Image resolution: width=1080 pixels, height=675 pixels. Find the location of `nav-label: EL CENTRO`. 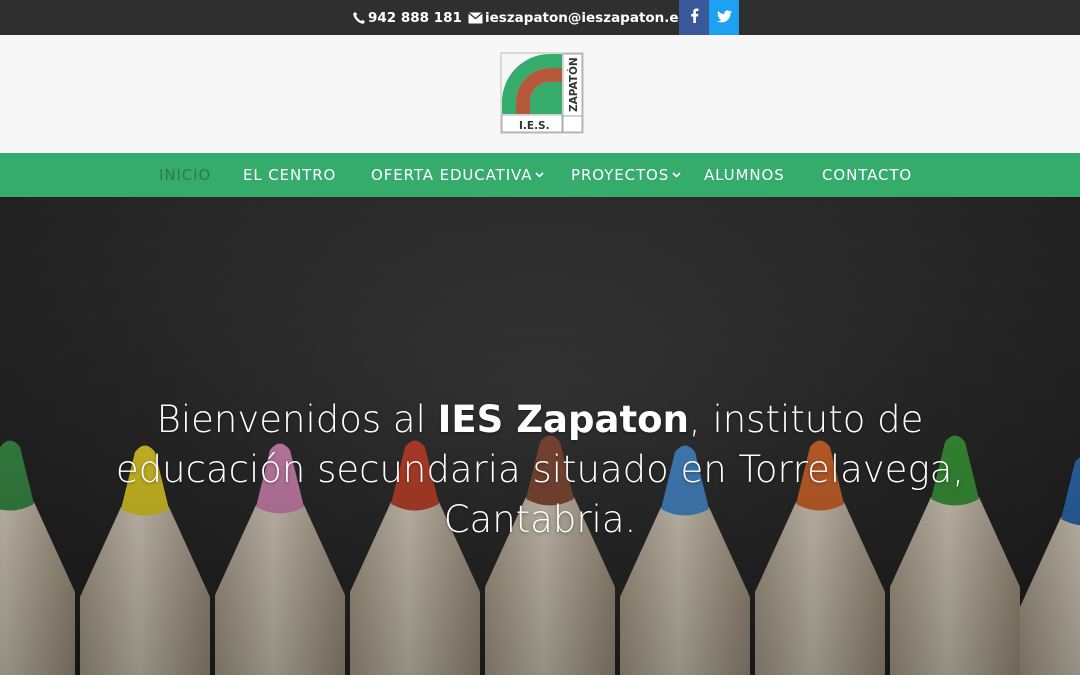

nav-label: EL CENTRO is located at coordinates (290, 175).